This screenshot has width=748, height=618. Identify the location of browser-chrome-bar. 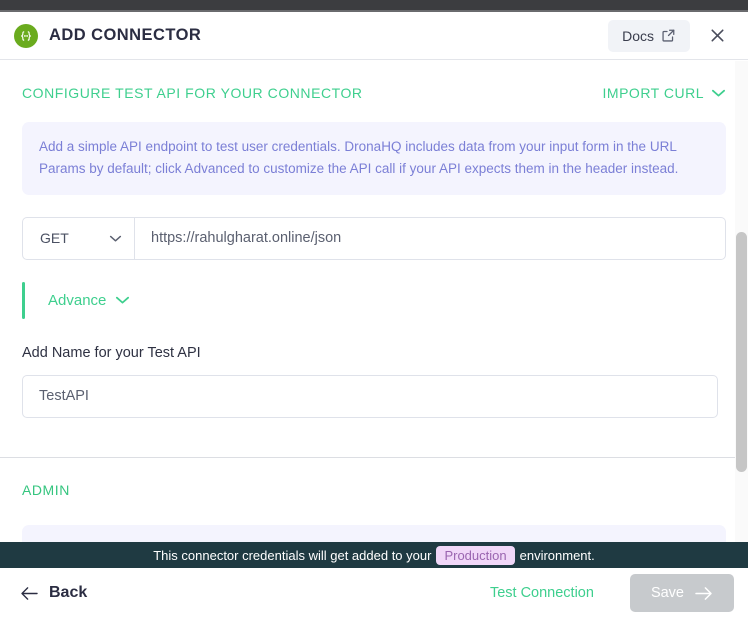
(374, 5).